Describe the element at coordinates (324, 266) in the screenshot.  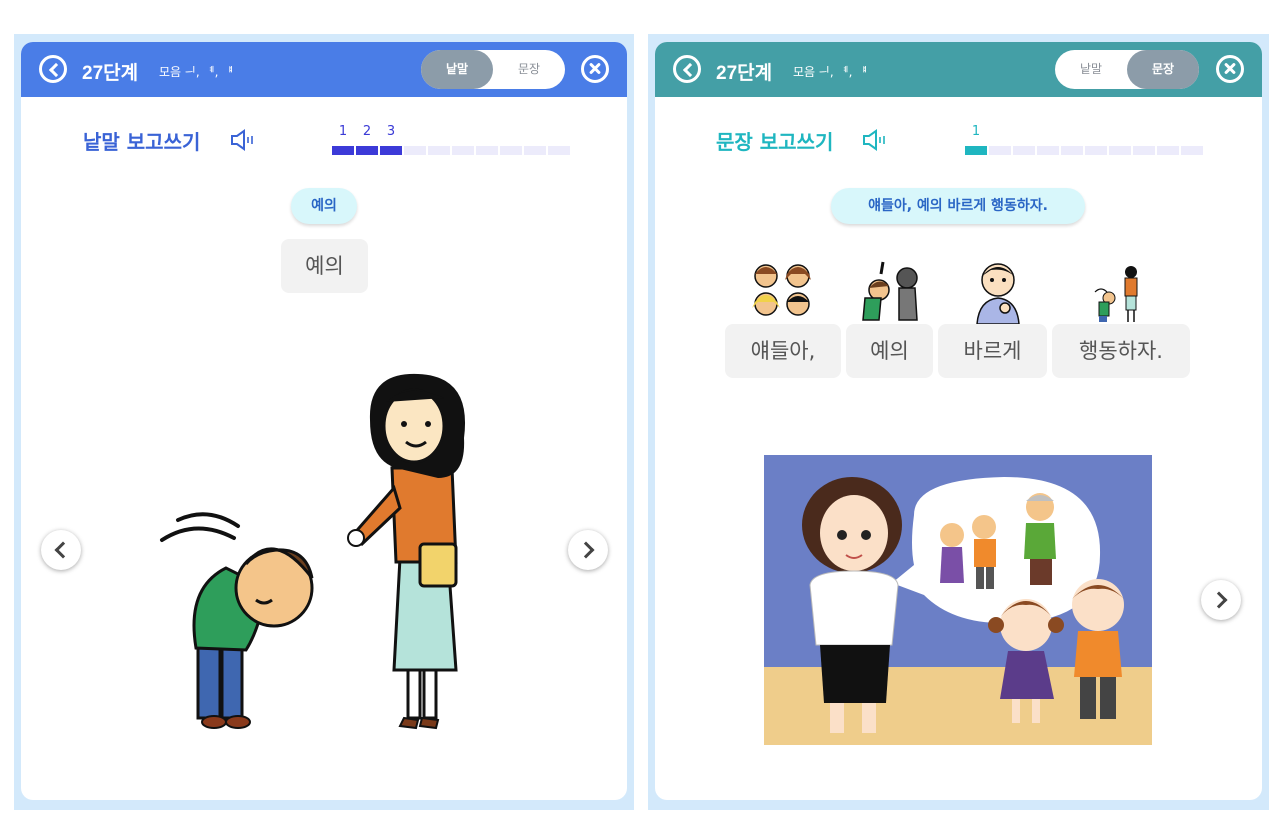
I see `answer-box: 예의` at that location.